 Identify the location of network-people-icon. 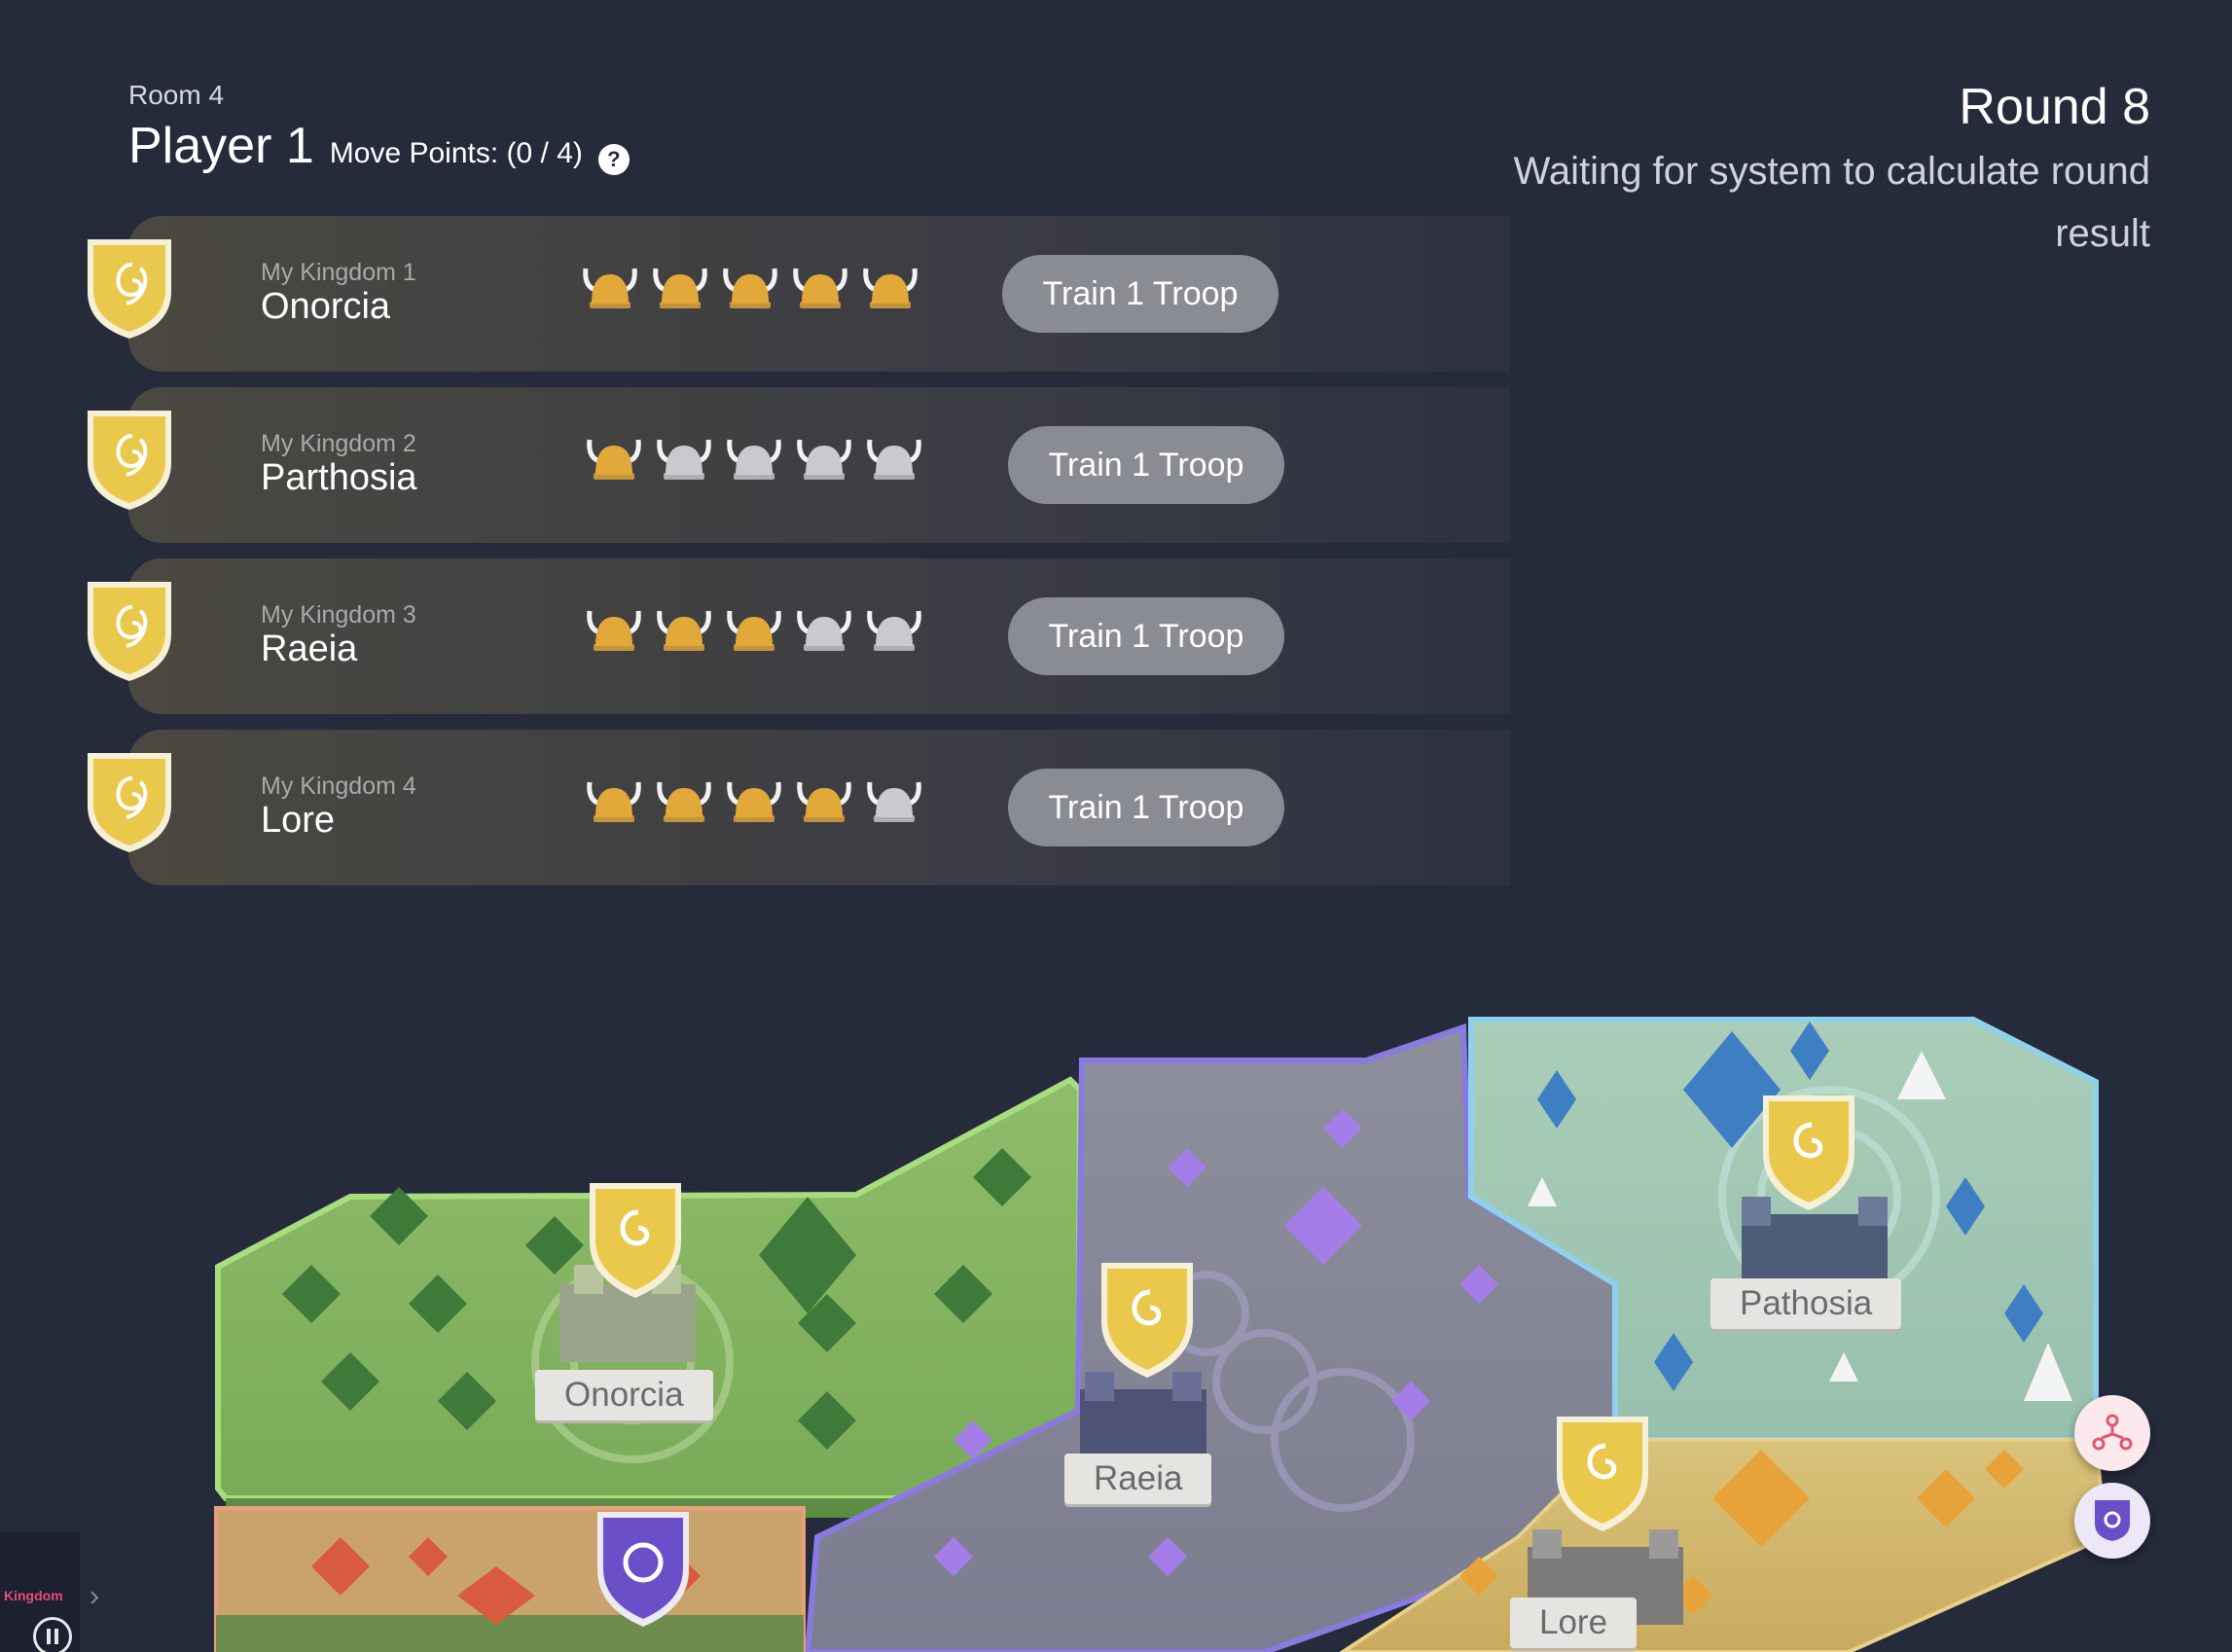
(2112, 1432).